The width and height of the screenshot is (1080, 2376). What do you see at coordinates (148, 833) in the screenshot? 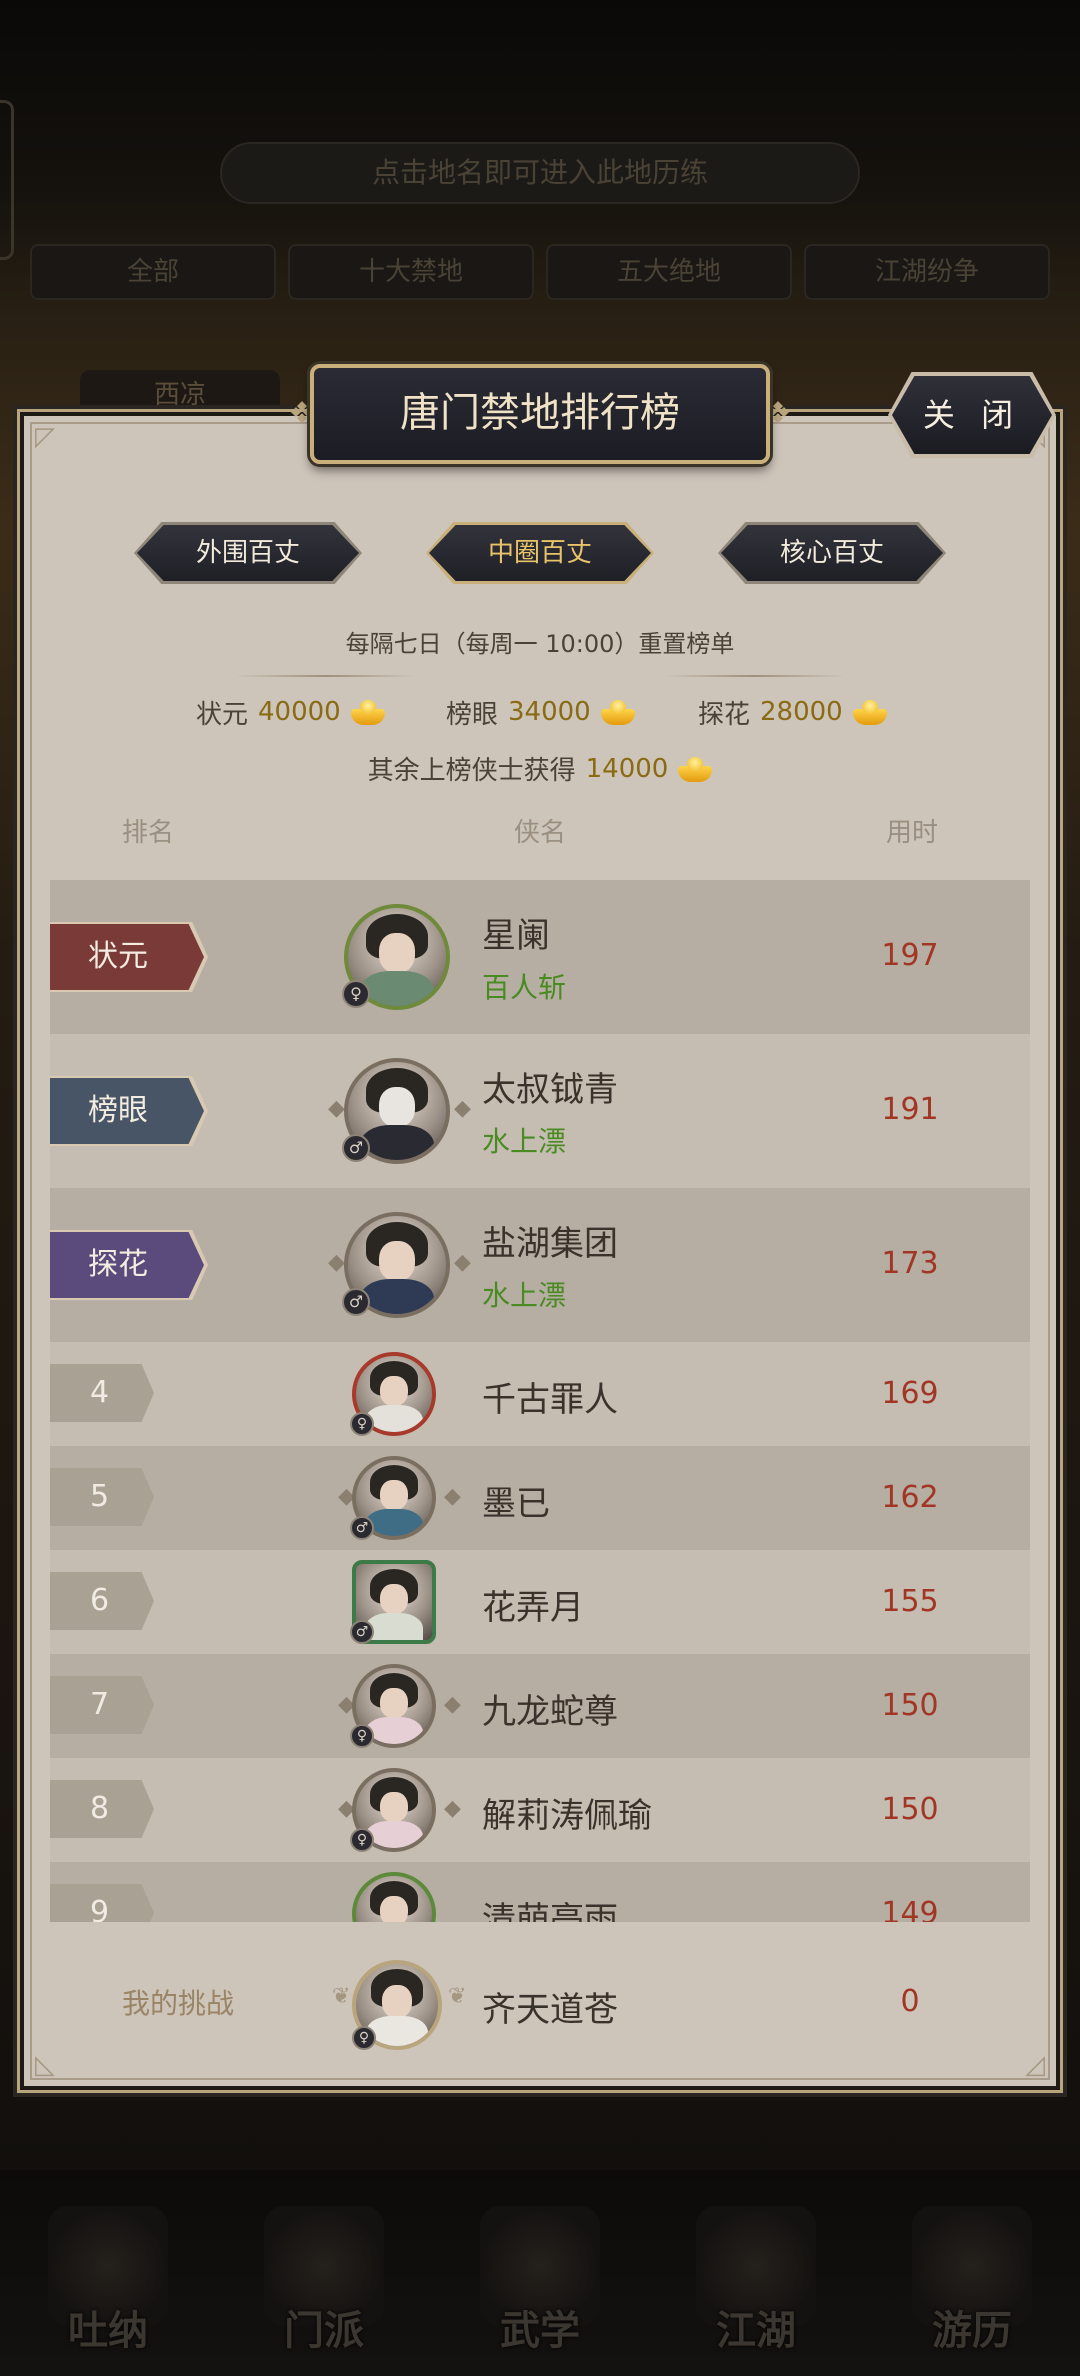
I see `column-header-rank: 排名` at bounding box center [148, 833].